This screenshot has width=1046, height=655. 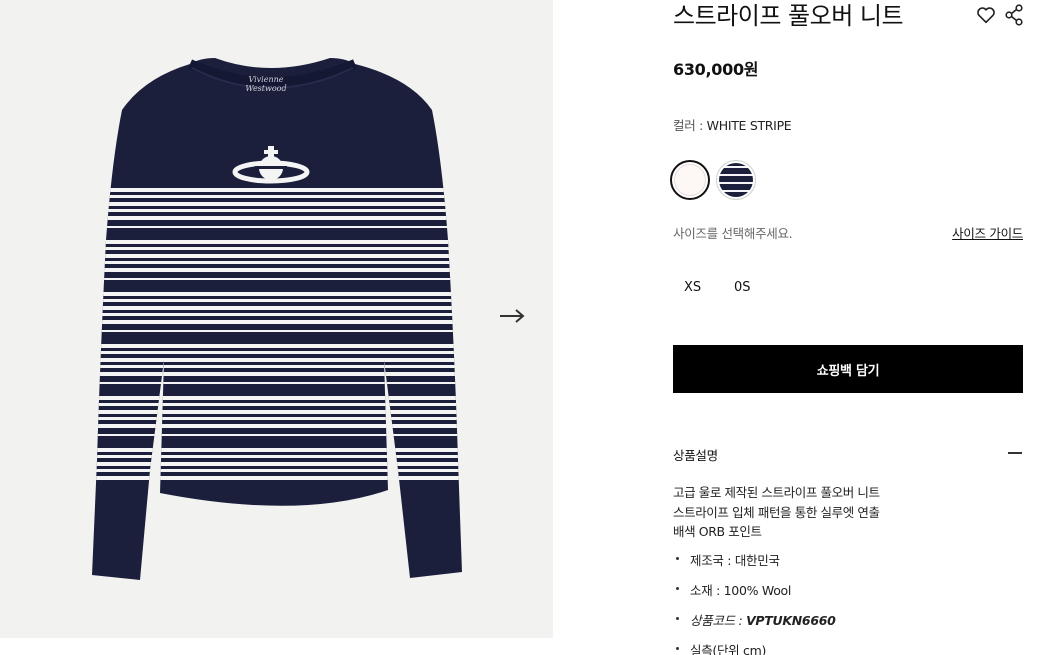 What do you see at coordinates (741, 590) in the screenshot?
I see `bullet-material: 소재 : 100% Wool` at bounding box center [741, 590].